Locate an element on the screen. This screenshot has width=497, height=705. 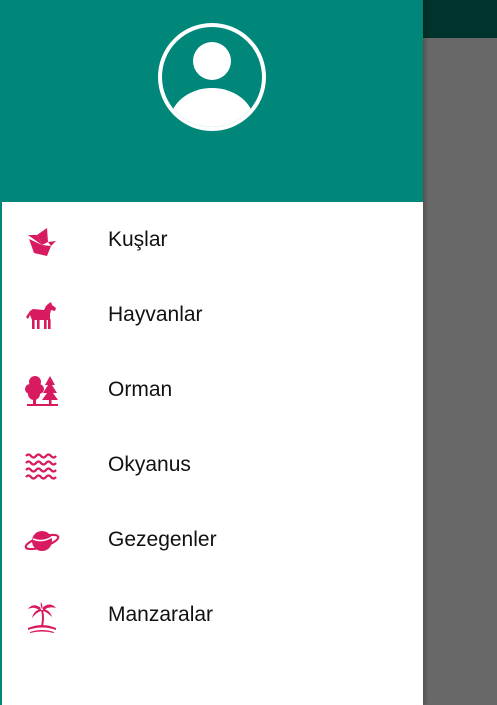
drawer-item-label: Kuşlar is located at coordinates (138, 239).